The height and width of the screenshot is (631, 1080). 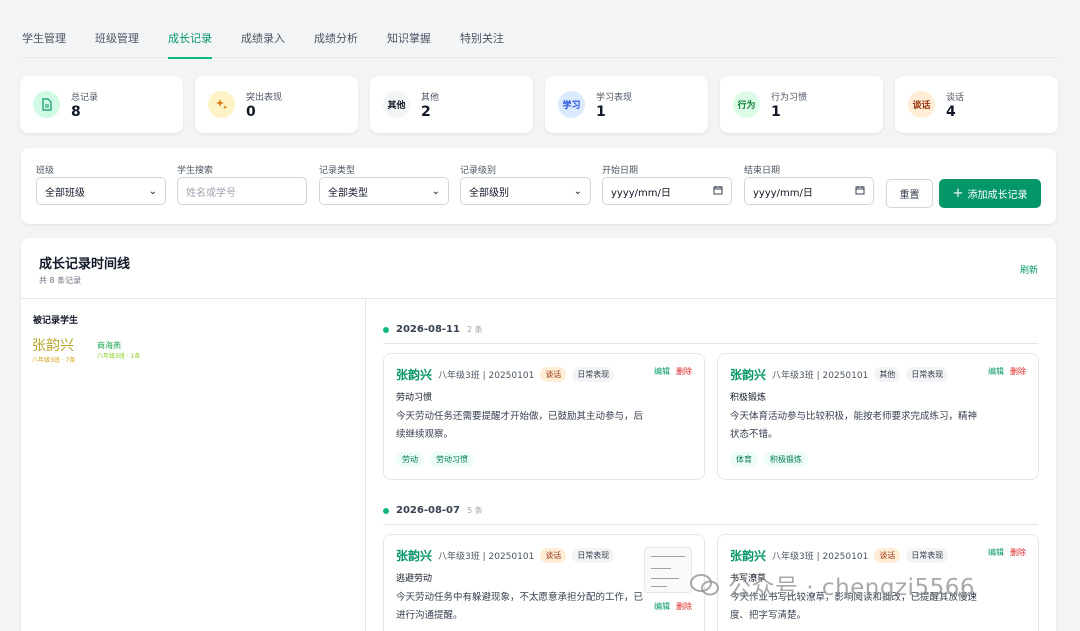 I want to click on tab-growth-records: 成长记录, so click(x=190, y=39).